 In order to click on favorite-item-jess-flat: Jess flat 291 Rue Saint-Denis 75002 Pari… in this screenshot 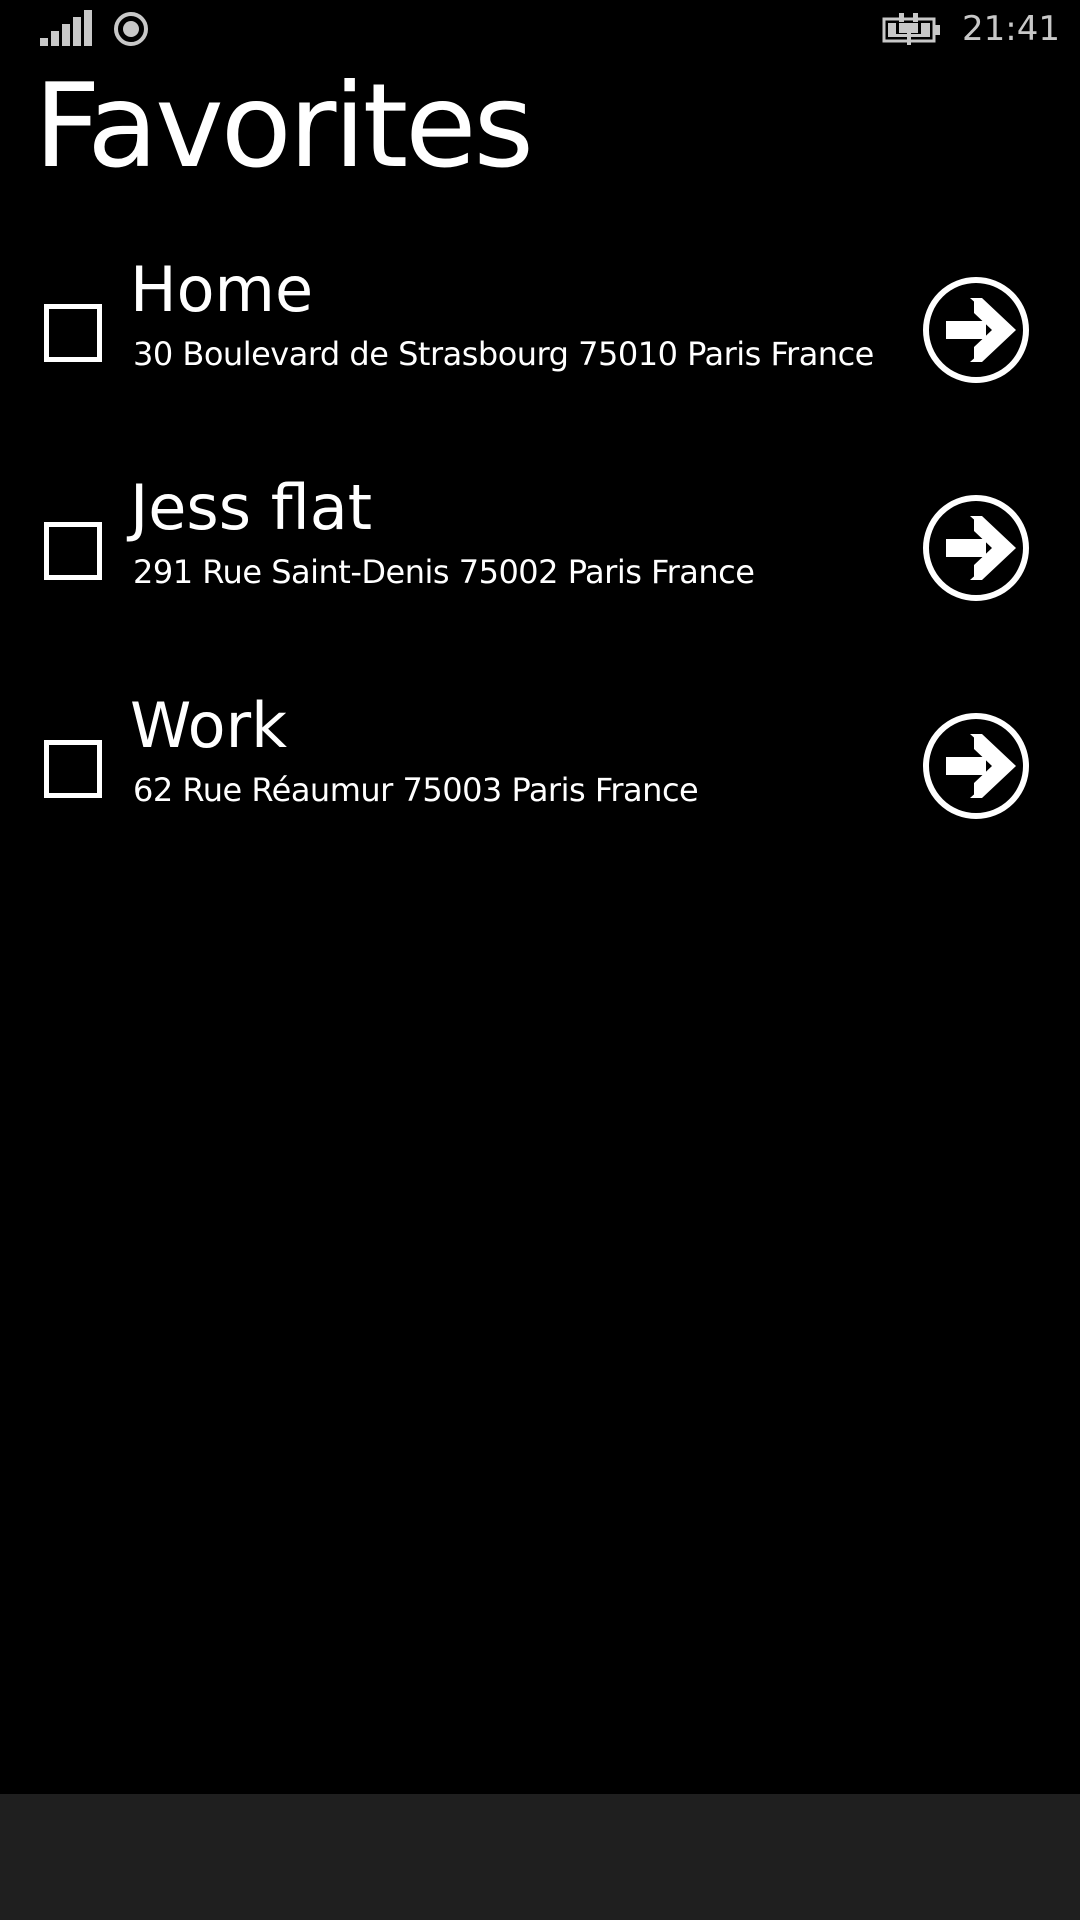, I will do `click(540, 554)`.